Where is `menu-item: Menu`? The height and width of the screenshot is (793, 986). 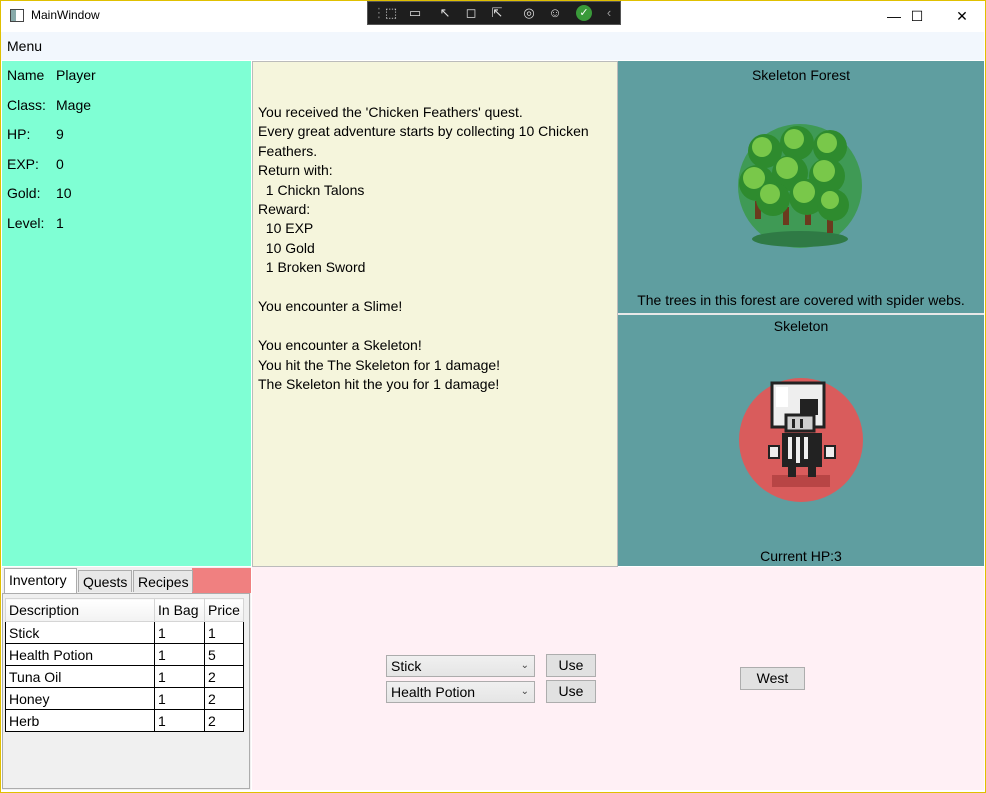
menu-item: Menu is located at coordinates (24, 46).